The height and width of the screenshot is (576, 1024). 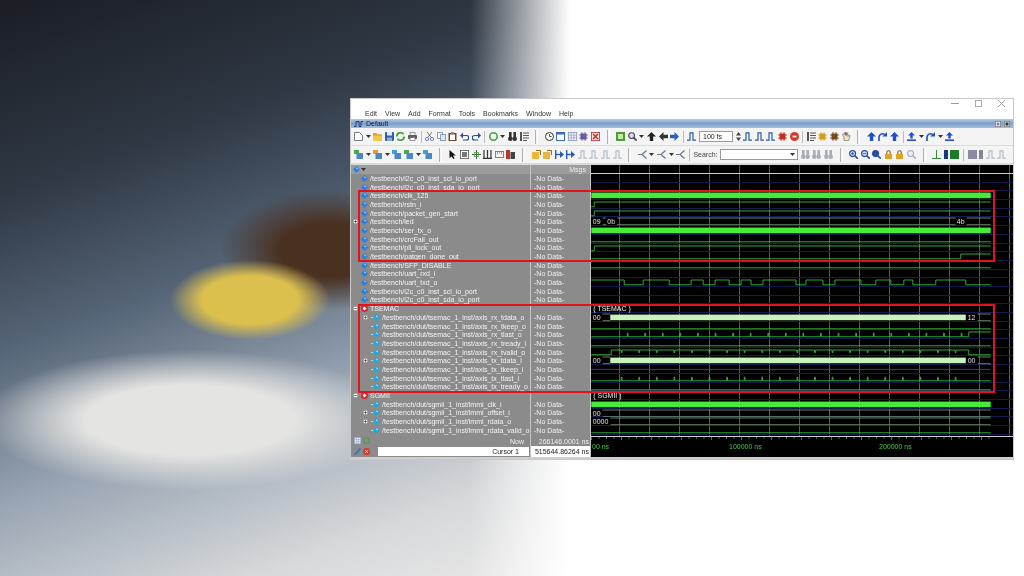 What do you see at coordinates (476, 154) in the screenshot?
I see `crosshair-icon` at bounding box center [476, 154].